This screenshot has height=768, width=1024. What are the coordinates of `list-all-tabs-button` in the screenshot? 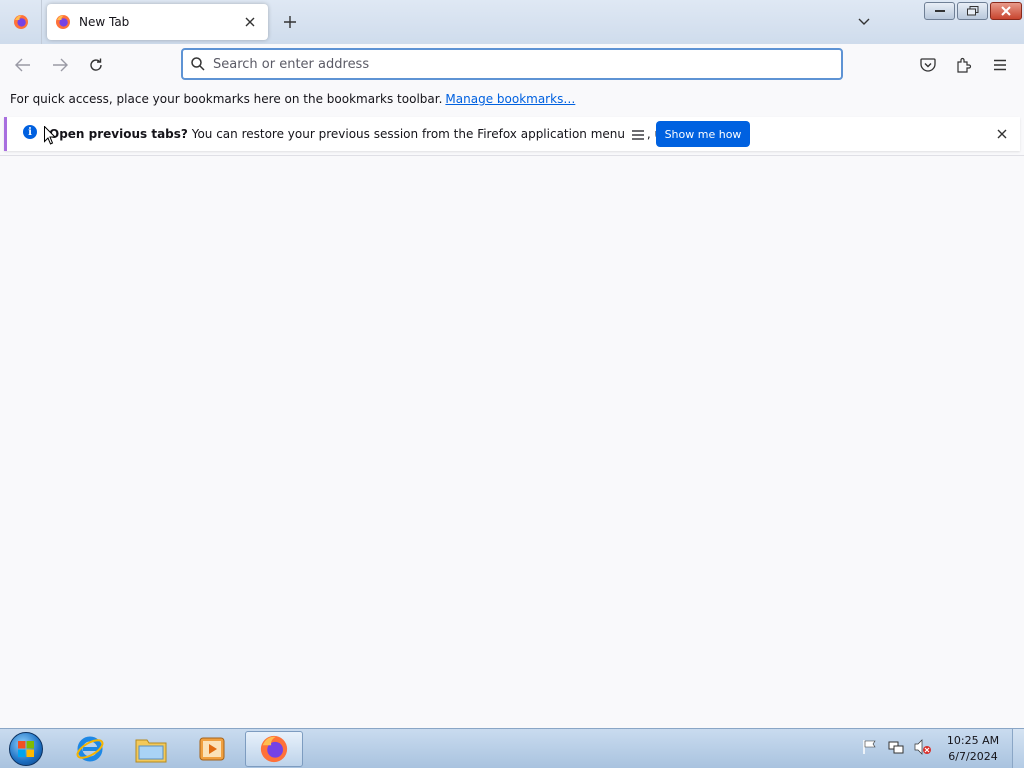 It's located at (864, 22).